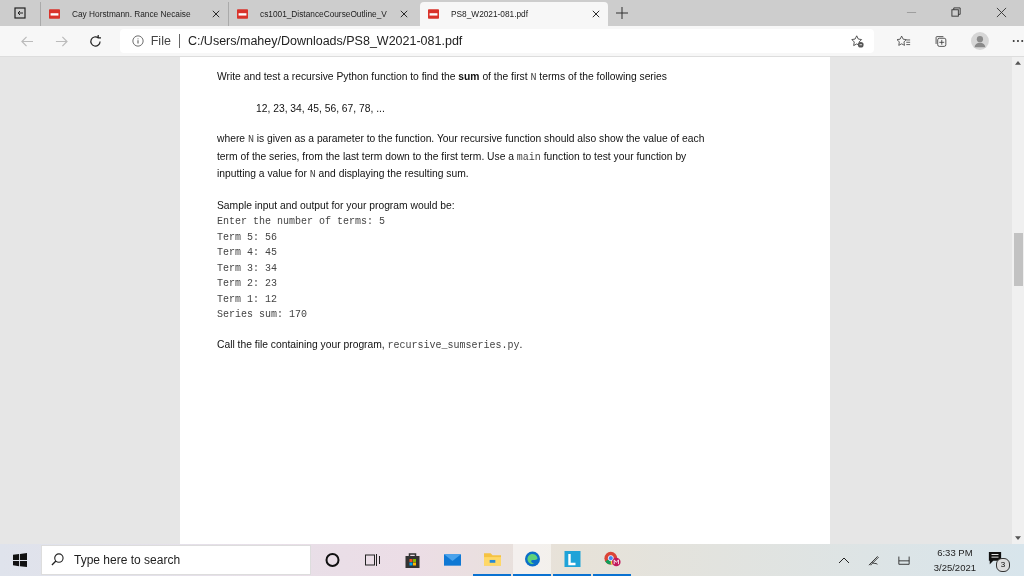 This screenshot has height=576, width=1024. I want to click on restore-icon, so click(956, 12).